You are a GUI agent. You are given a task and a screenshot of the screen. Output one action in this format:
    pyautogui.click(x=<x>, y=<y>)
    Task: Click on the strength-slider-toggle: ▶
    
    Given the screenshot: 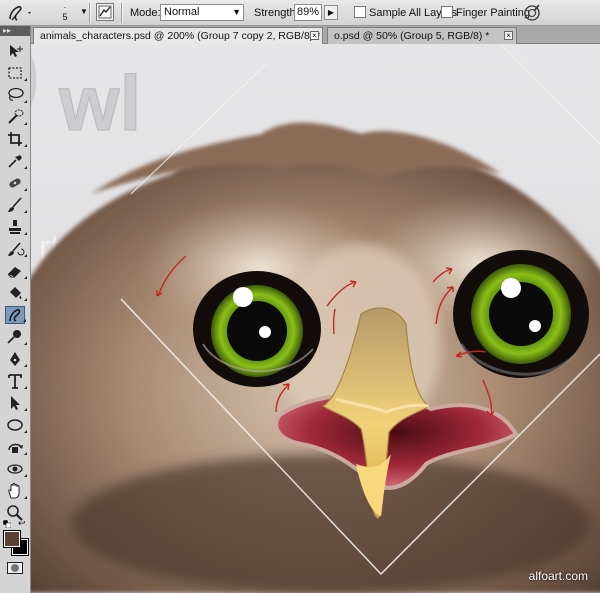 What is the action you would take?
    pyautogui.click(x=331, y=12)
    